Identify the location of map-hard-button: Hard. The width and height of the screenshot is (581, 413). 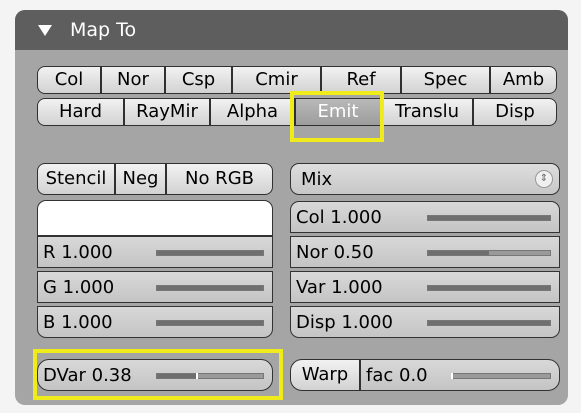
(80, 112).